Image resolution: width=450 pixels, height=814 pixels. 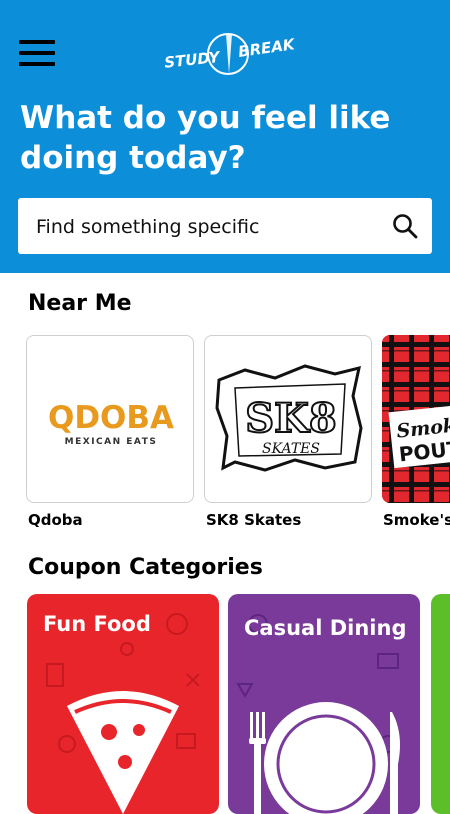 I want to click on qdoba-logo: QDOBA MEXICAN EATS, so click(x=111, y=423).